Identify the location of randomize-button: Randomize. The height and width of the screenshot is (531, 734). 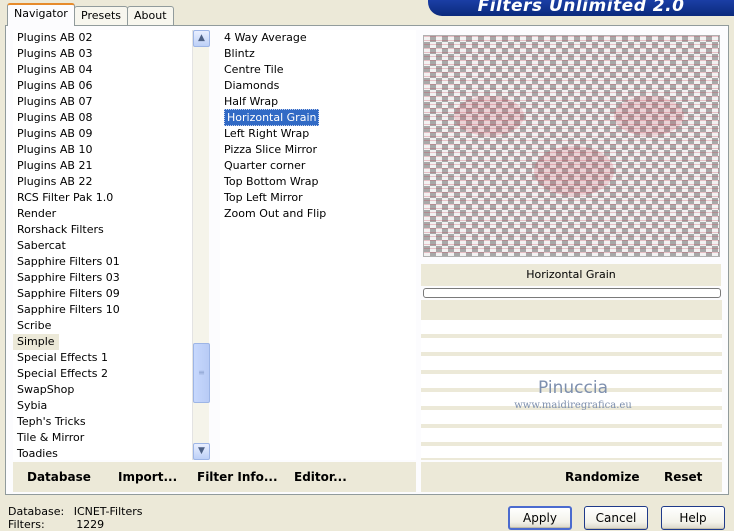
(602, 477).